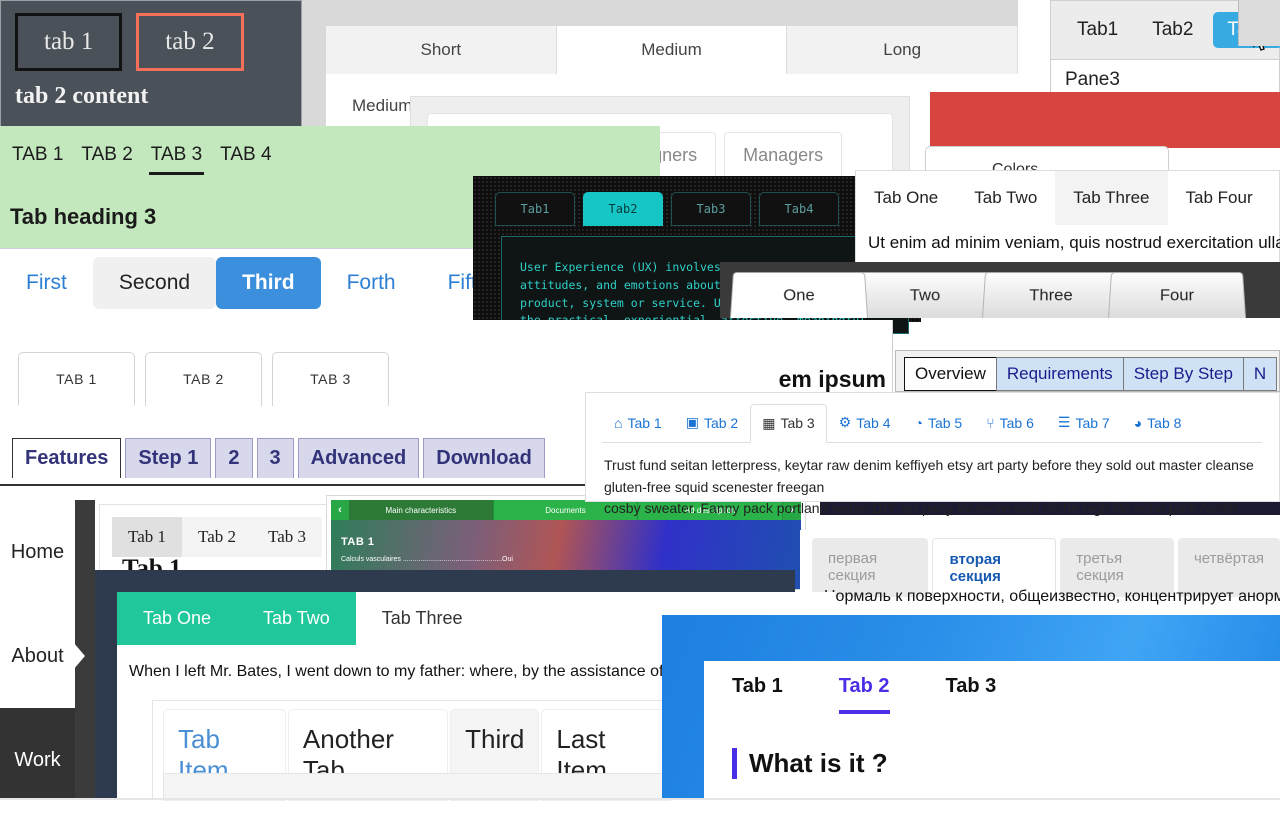  What do you see at coordinates (1005, 198) in the screenshot?
I see `tab-two: Tab Two` at bounding box center [1005, 198].